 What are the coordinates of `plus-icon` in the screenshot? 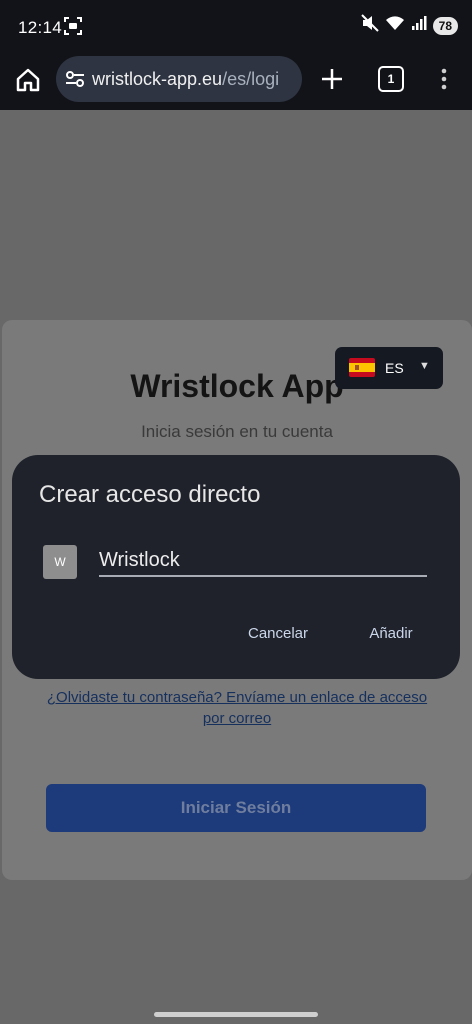 It's located at (332, 79).